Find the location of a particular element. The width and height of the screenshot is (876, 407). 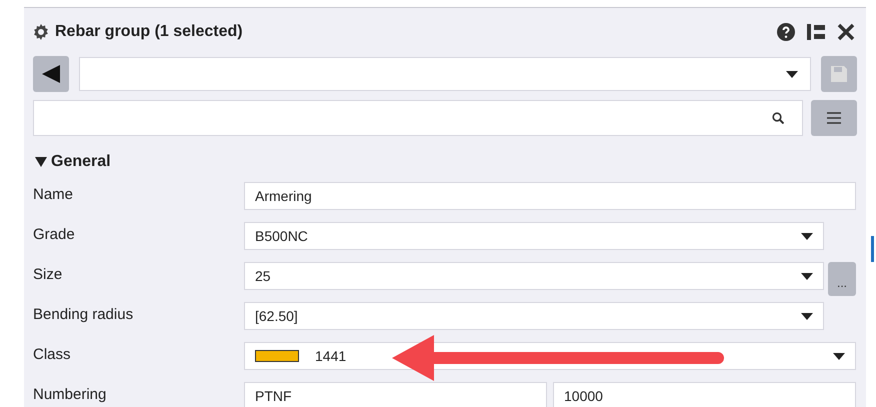

menu-button is located at coordinates (834, 118).